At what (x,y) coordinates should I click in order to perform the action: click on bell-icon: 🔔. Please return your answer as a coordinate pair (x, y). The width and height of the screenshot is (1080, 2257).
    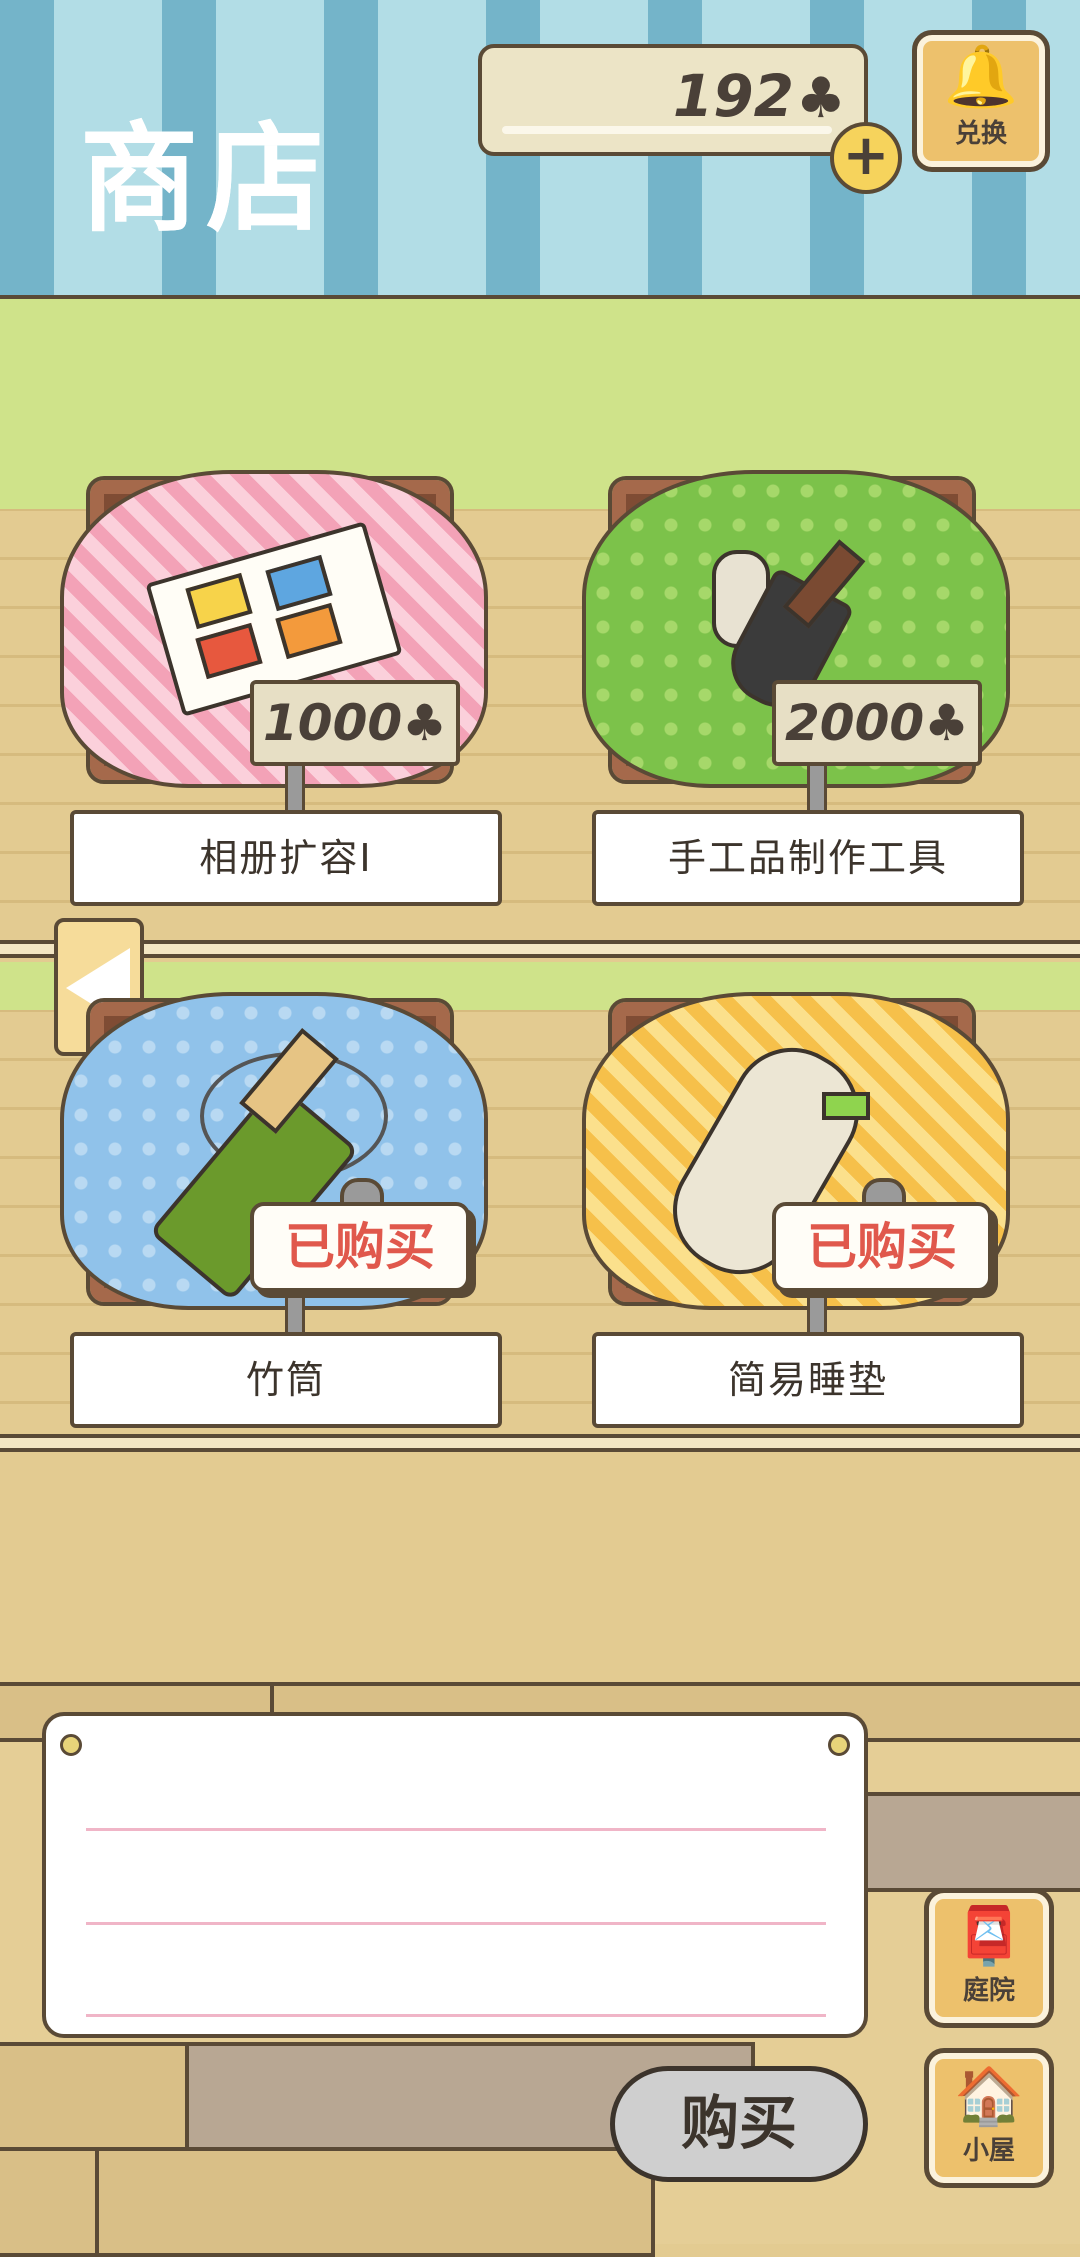
    Looking at the image, I should click on (981, 77).